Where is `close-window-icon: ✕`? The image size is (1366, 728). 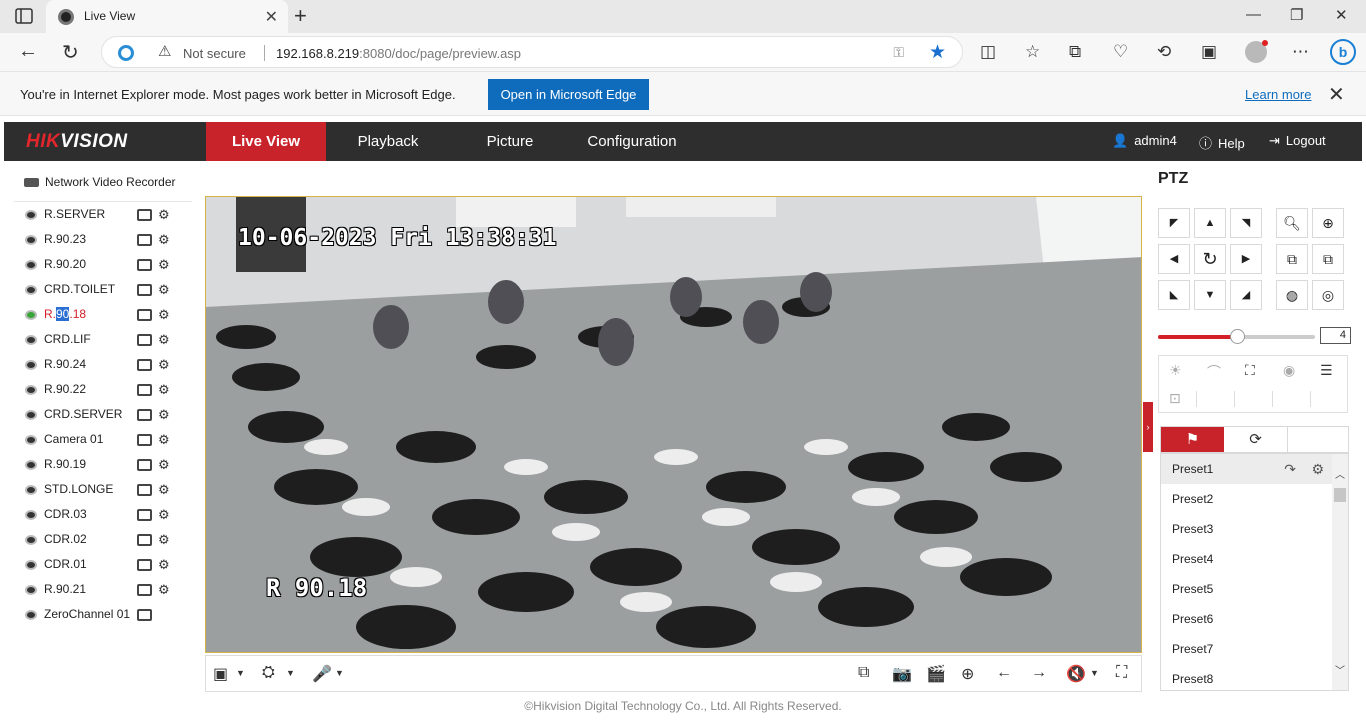
close-window-icon: ✕ is located at coordinates (1341, 15).